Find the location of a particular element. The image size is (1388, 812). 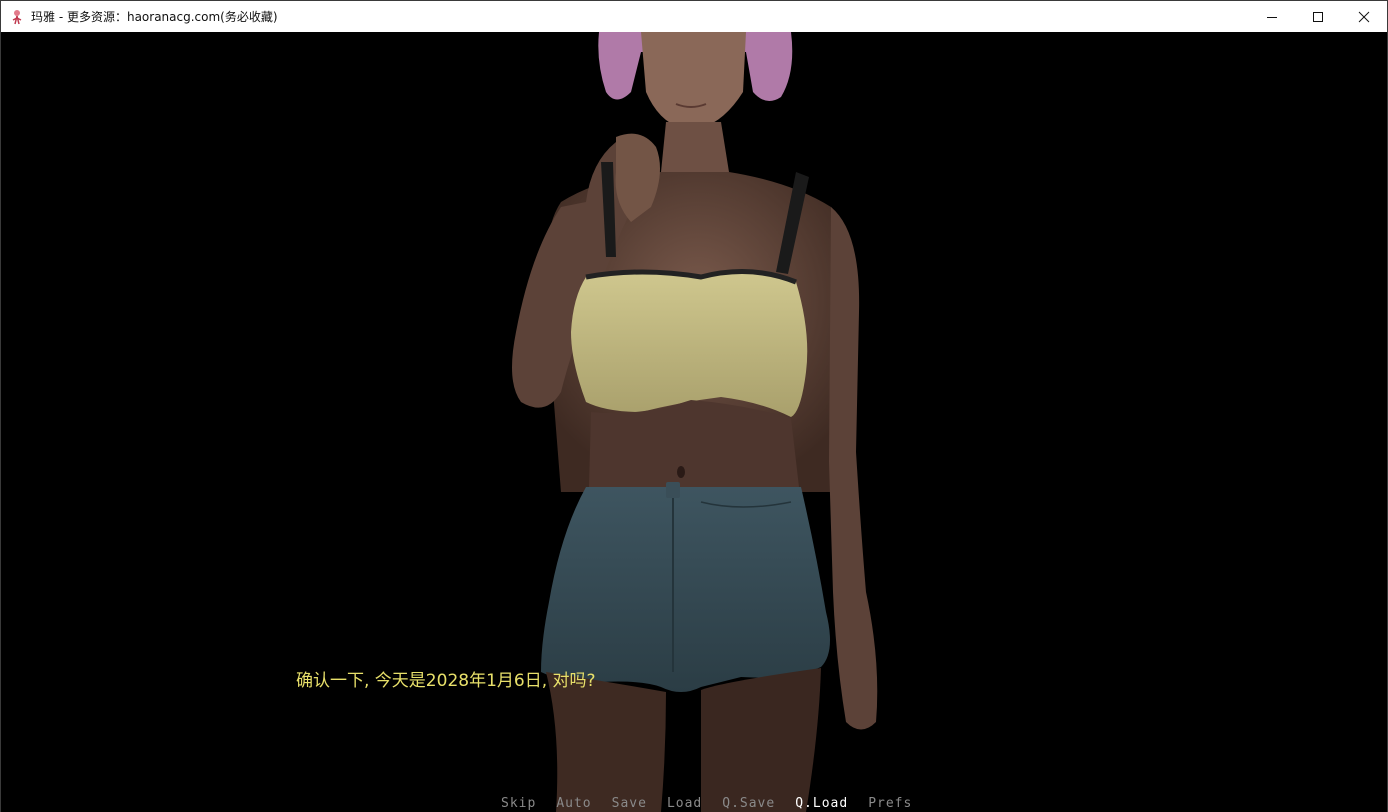

quick-menu-save-button: Save is located at coordinates (629, 803).